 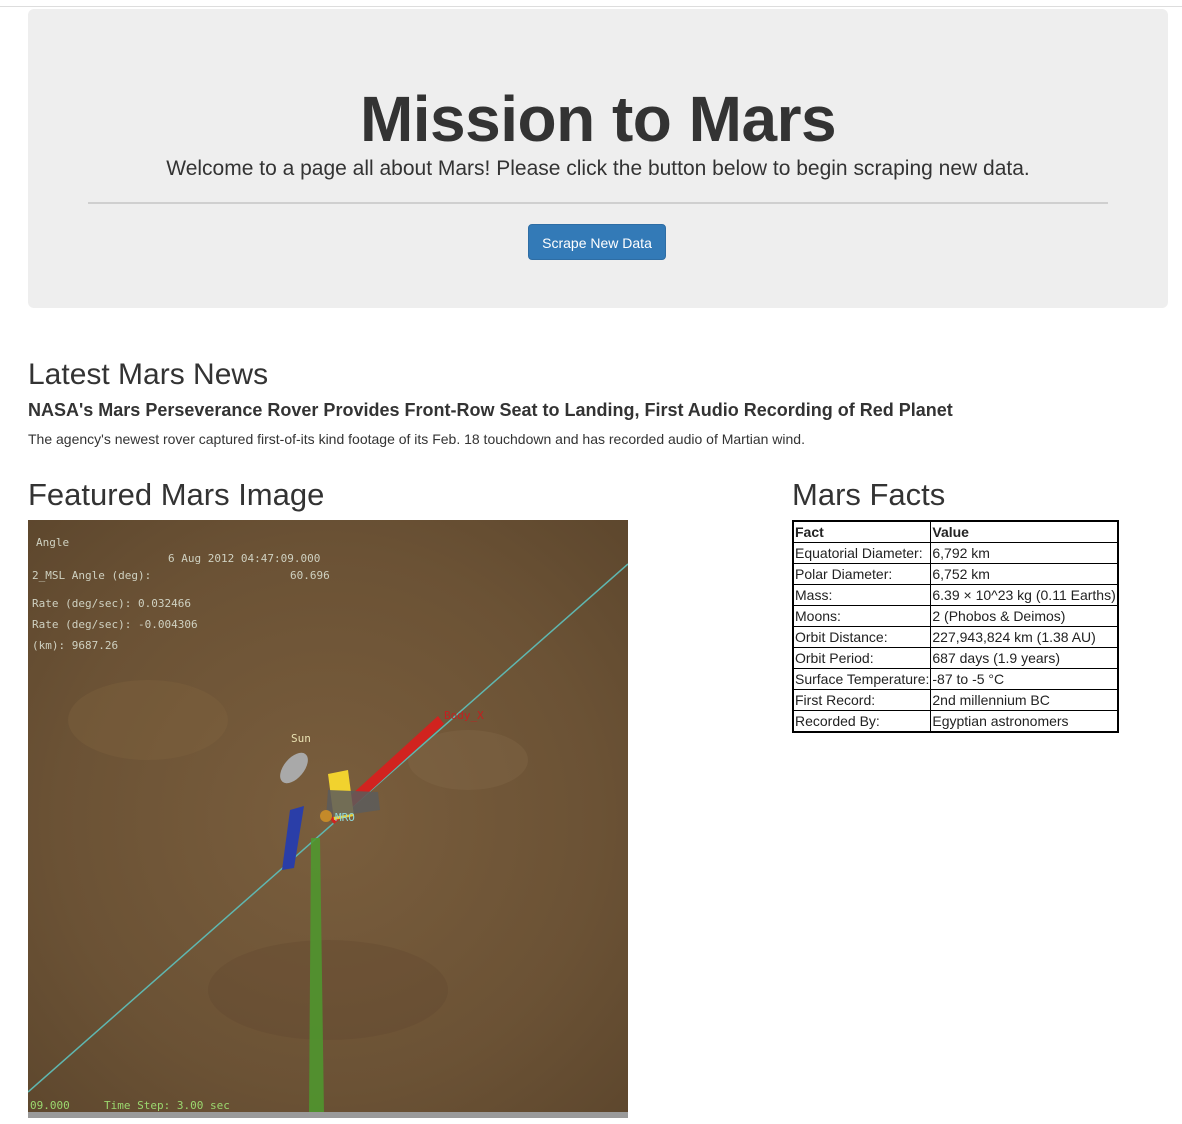 I want to click on overlay-rate-2: Rate (deg/sec): -0.004306, so click(x=115, y=624).